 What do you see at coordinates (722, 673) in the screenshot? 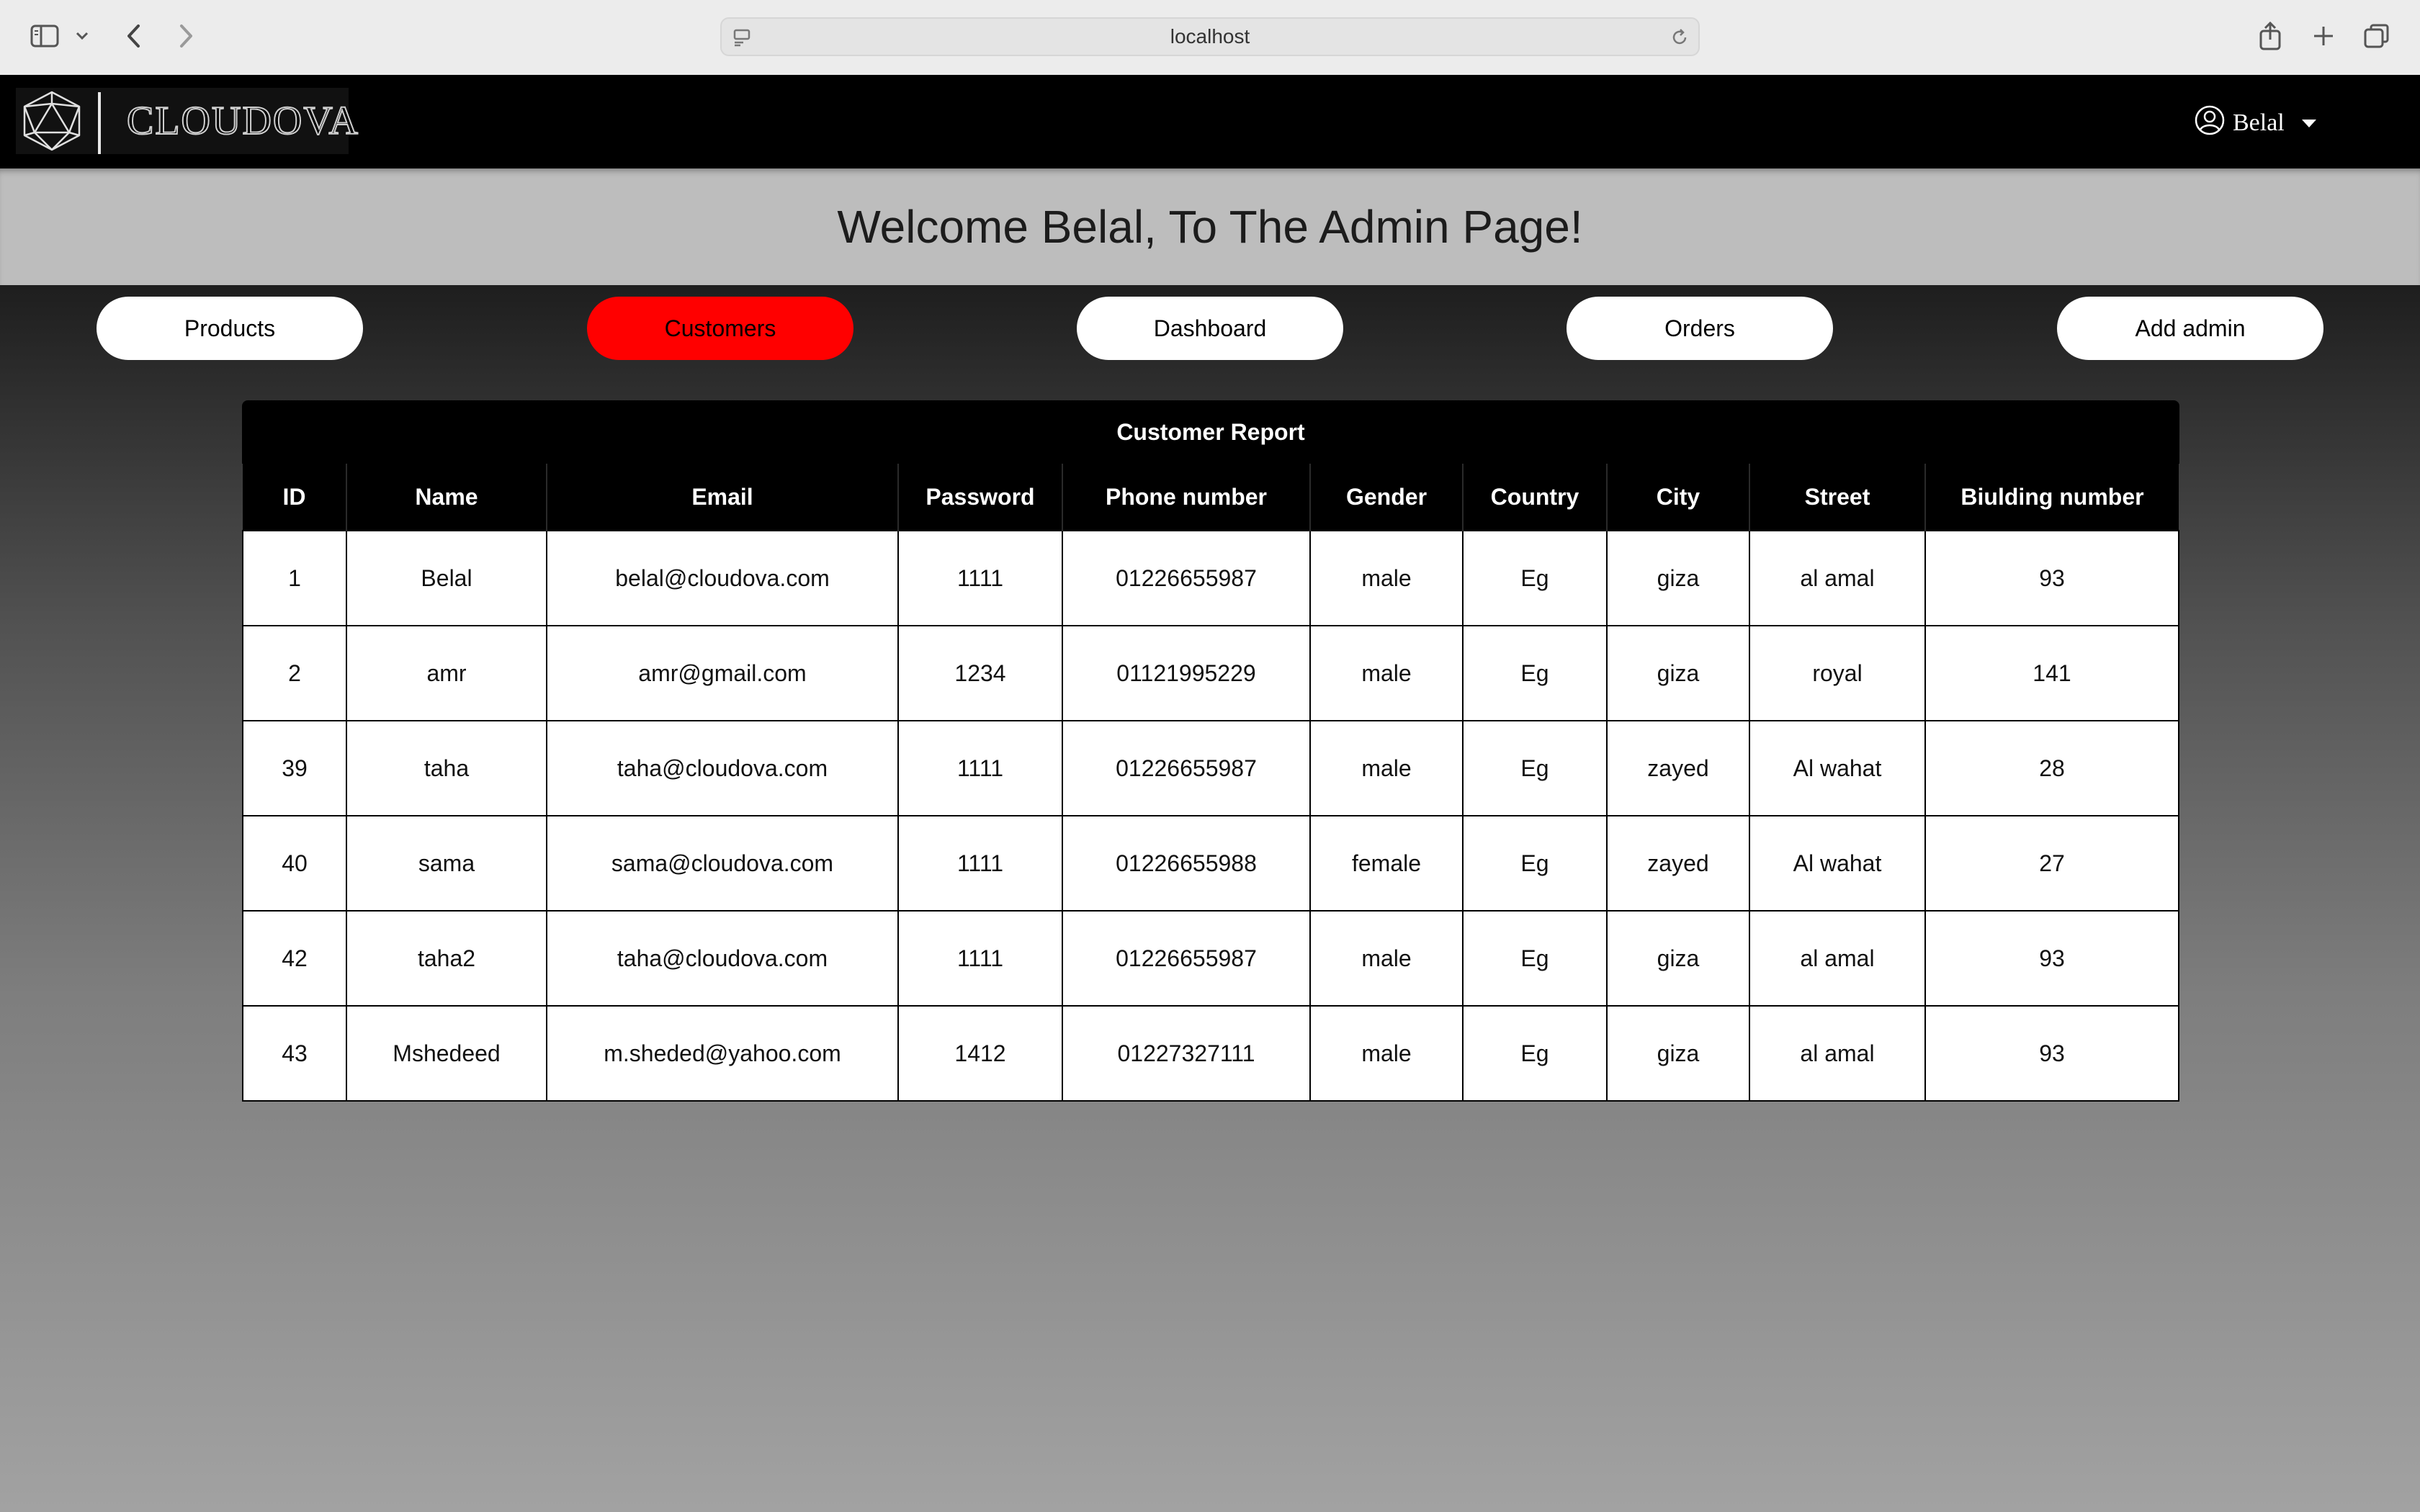
I see `cell-email: amr@gmail.com` at bounding box center [722, 673].